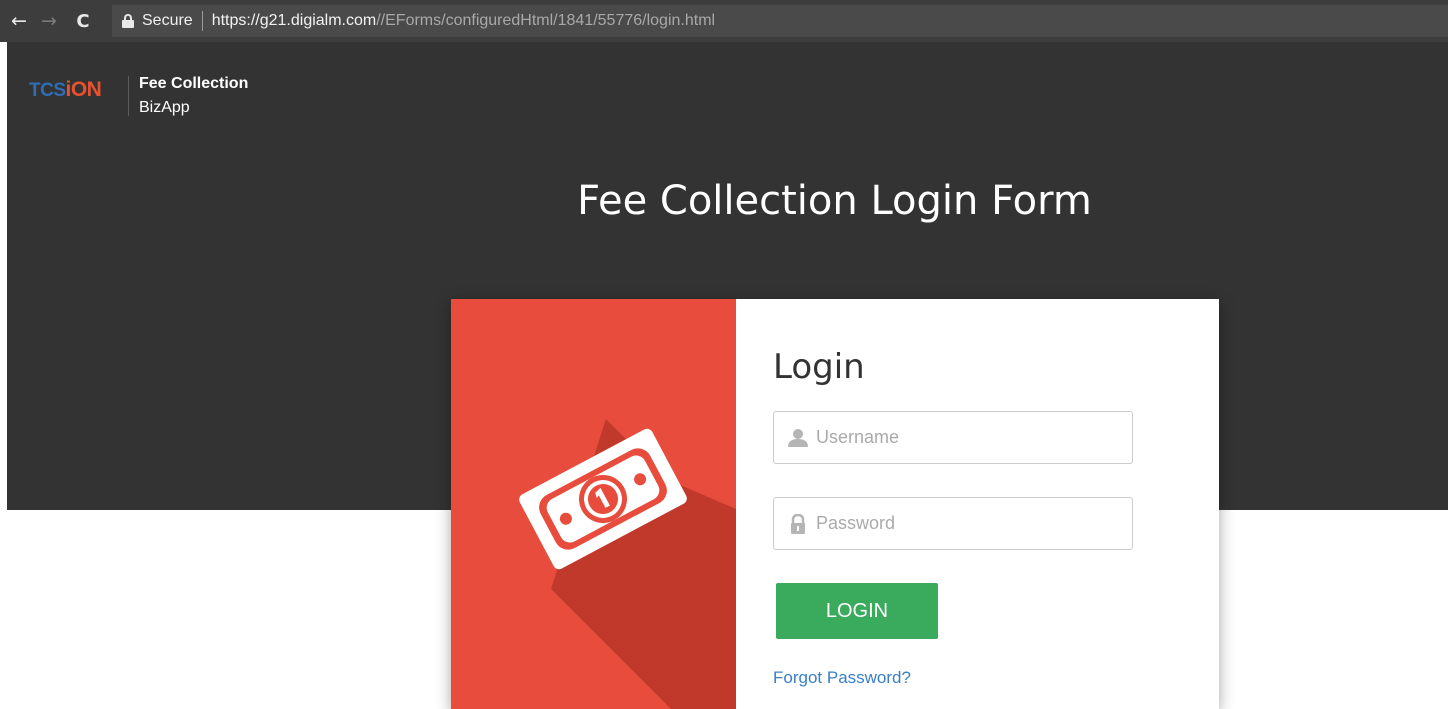 The width and height of the screenshot is (1448, 709). What do you see at coordinates (202, 21) in the screenshot?
I see `address-separator` at bounding box center [202, 21].